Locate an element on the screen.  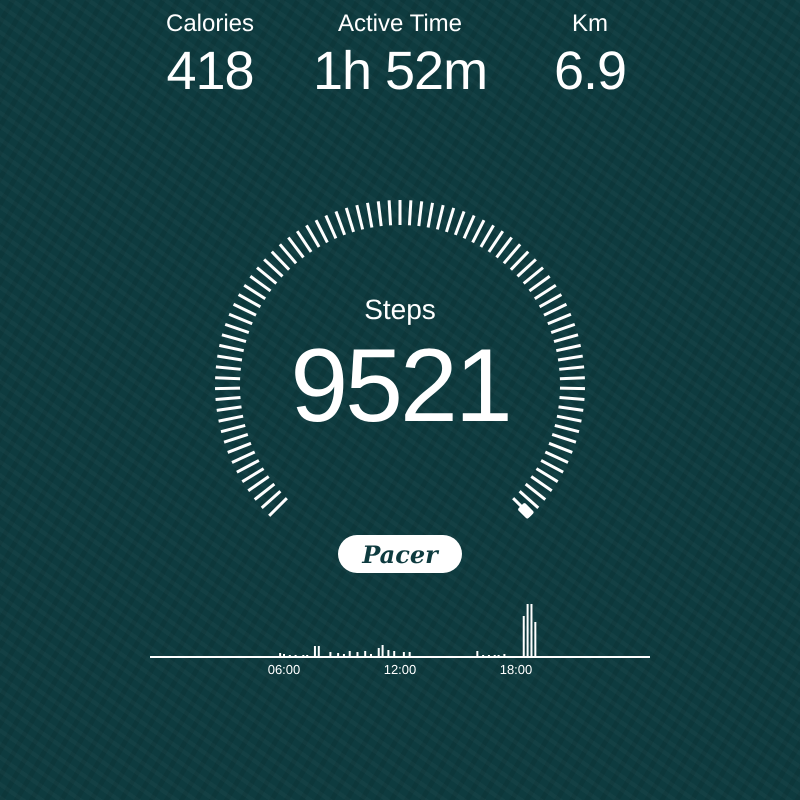
time-label: 06:00 is located at coordinates (284, 669).